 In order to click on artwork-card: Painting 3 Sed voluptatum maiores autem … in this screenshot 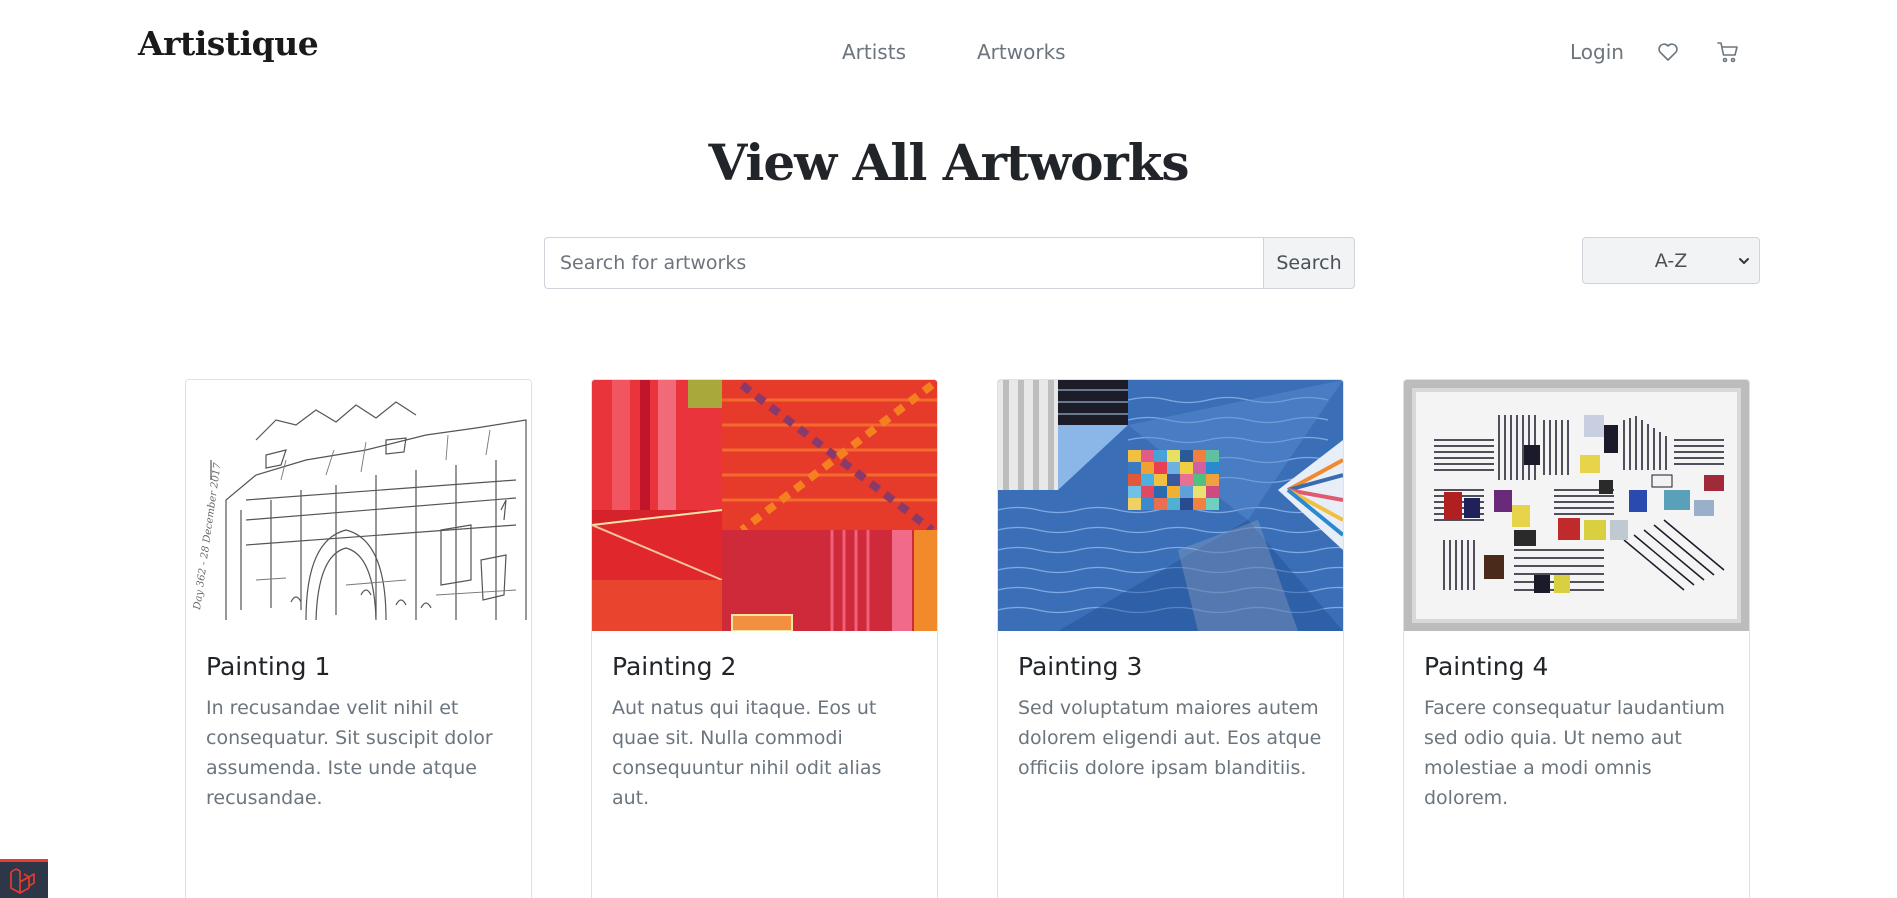, I will do `click(1170, 638)`.